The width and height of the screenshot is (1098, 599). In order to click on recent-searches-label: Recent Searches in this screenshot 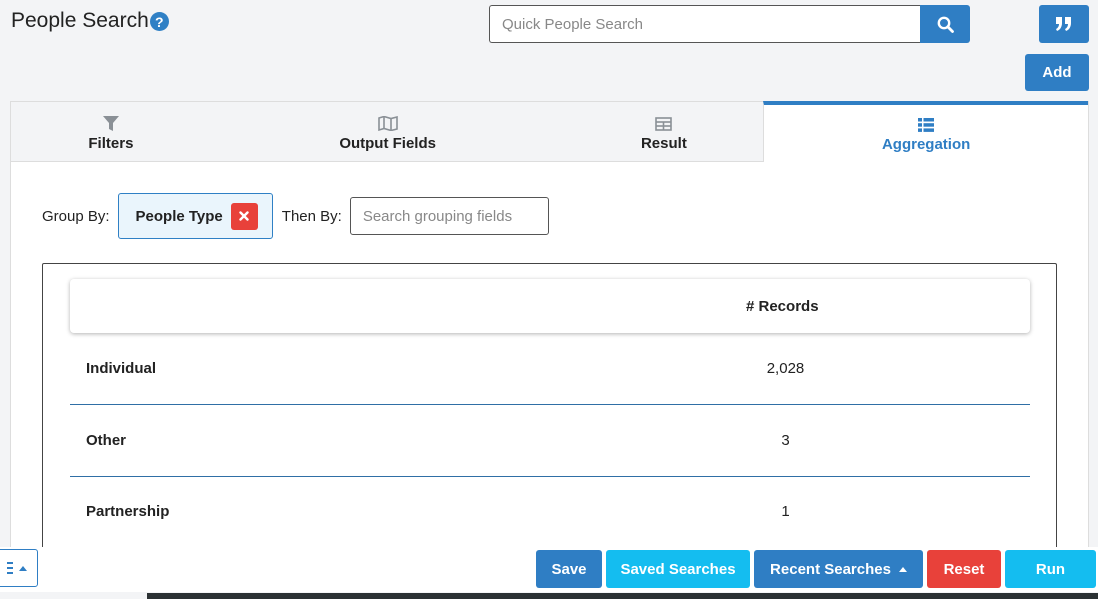, I will do `click(830, 569)`.